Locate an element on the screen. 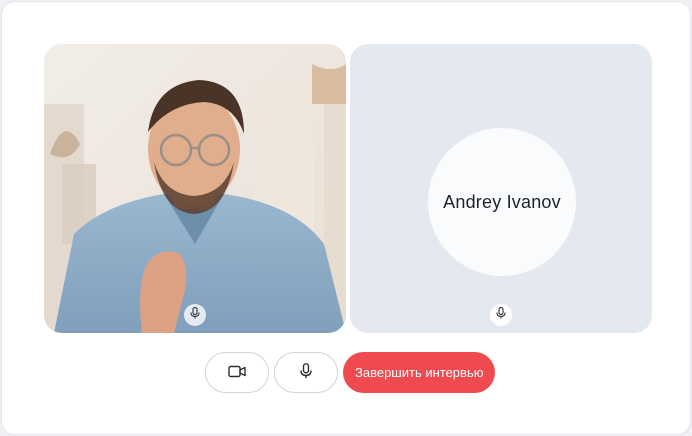 The height and width of the screenshot is (436, 692). remote-mic-indicator is located at coordinates (501, 315).